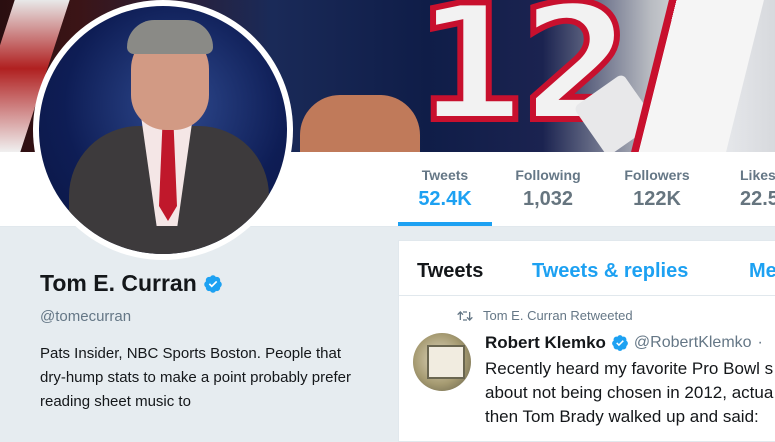 Image resolution: width=775 pixels, height=442 pixels. I want to click on avatar-plaque, so click(446, 362).